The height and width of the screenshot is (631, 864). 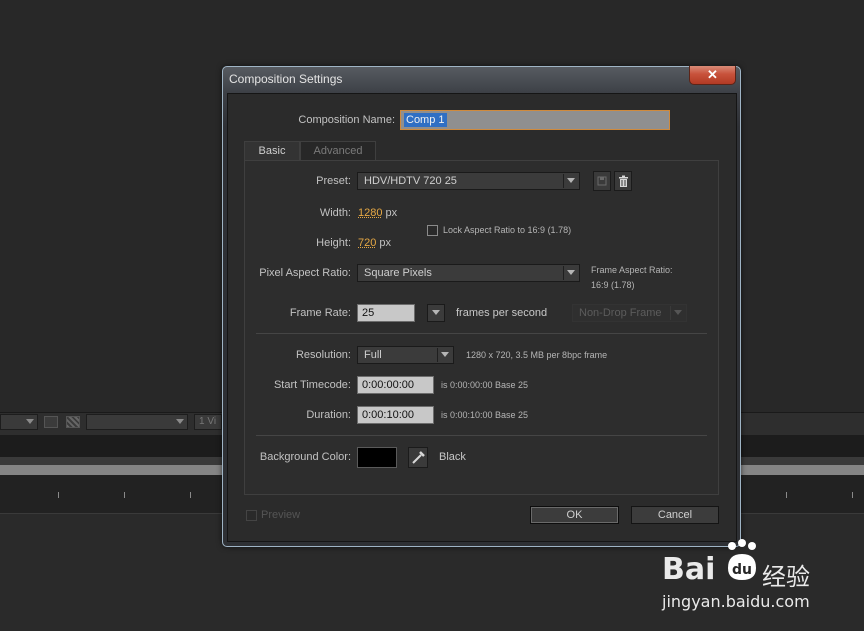 I want to click on frame-rate-unit: frames per second, so click(x=501, y=313).